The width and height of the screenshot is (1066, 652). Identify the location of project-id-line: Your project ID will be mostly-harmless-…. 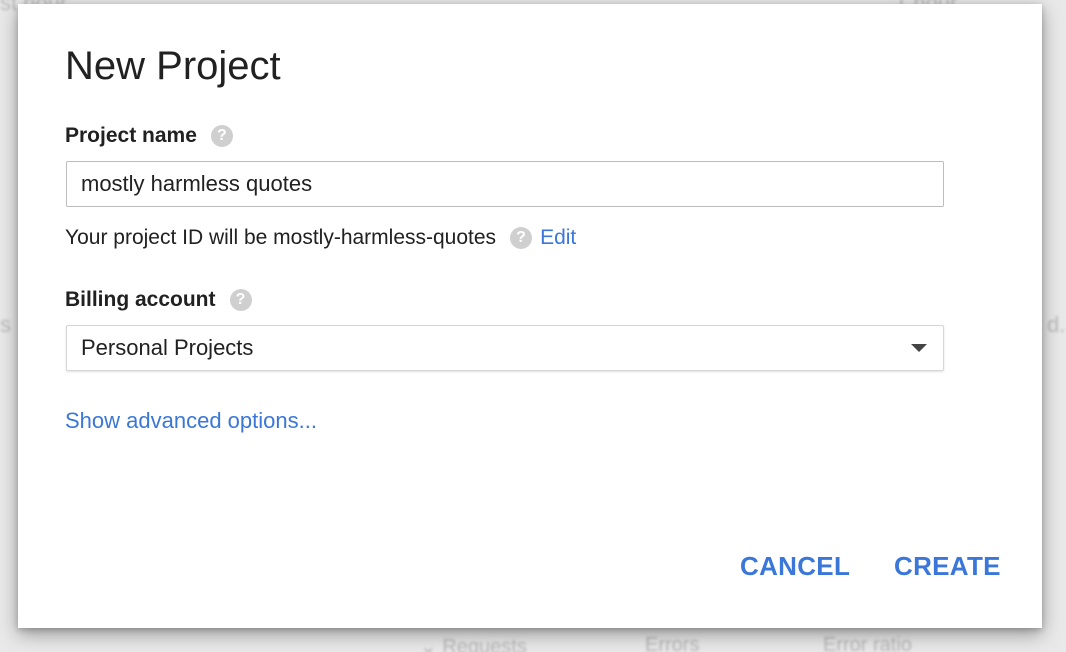
(320, 238).